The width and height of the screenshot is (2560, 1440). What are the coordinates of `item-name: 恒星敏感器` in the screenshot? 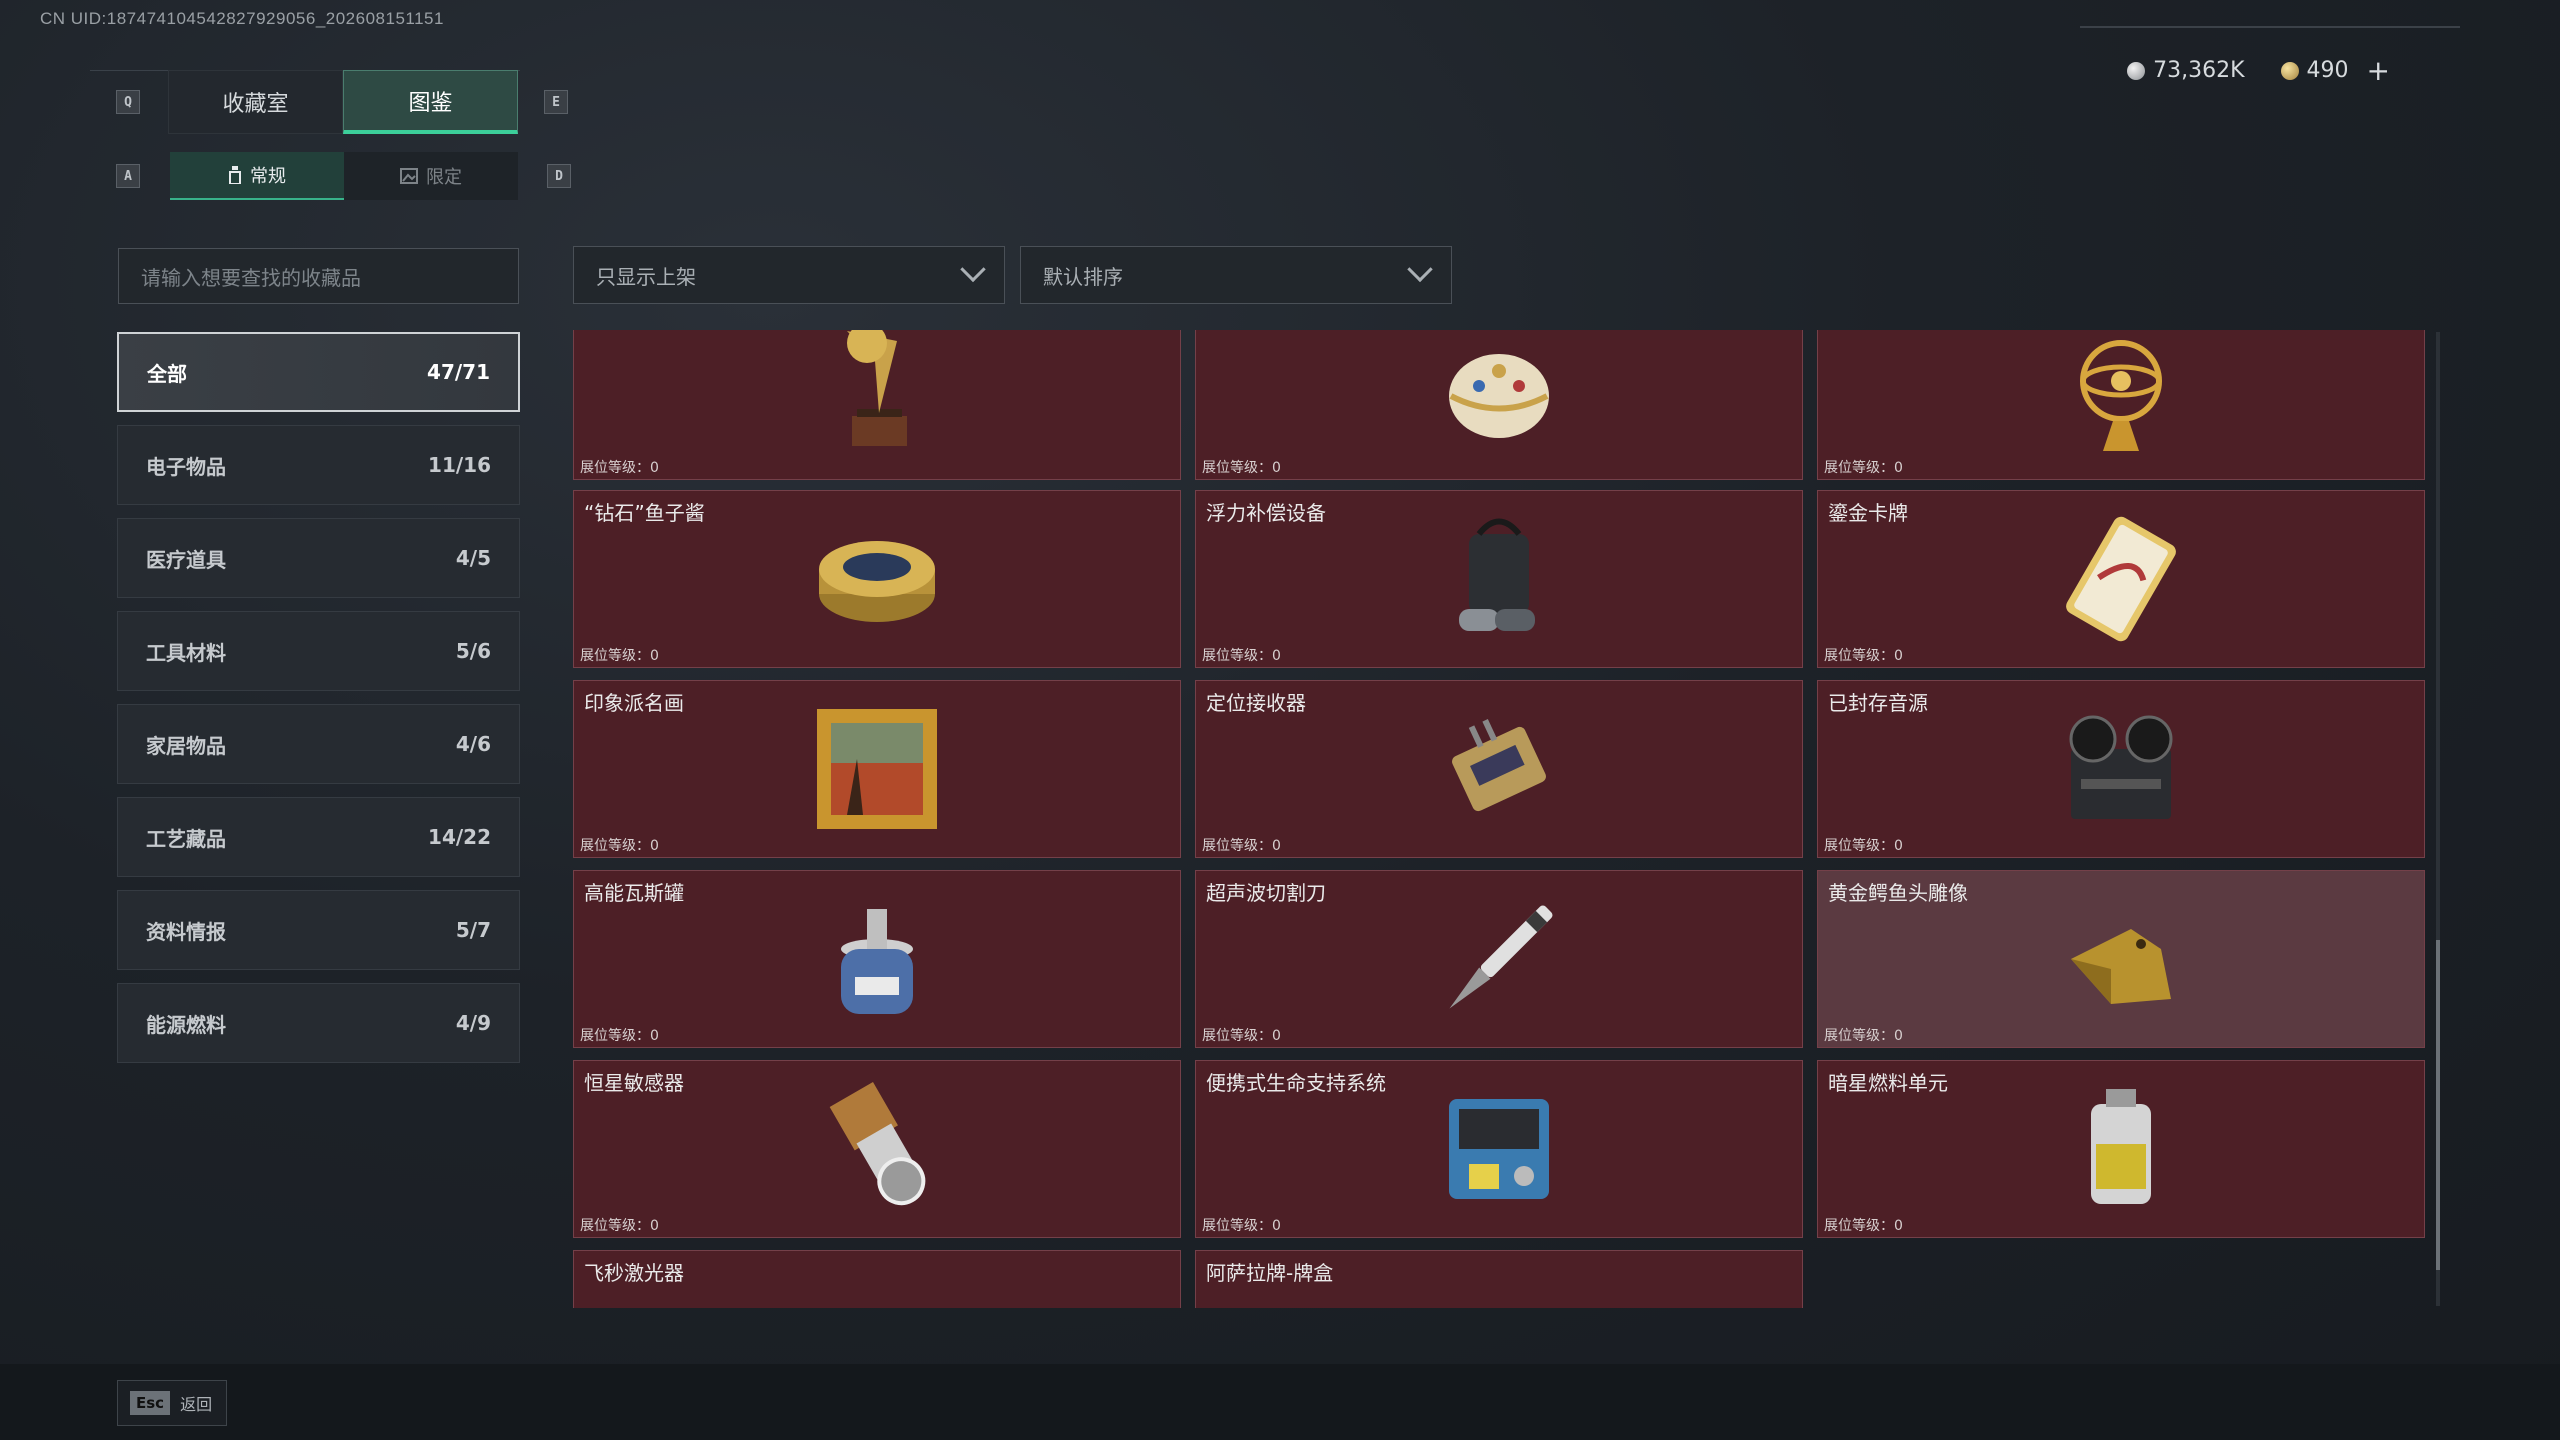 It's located at (634, 1083).